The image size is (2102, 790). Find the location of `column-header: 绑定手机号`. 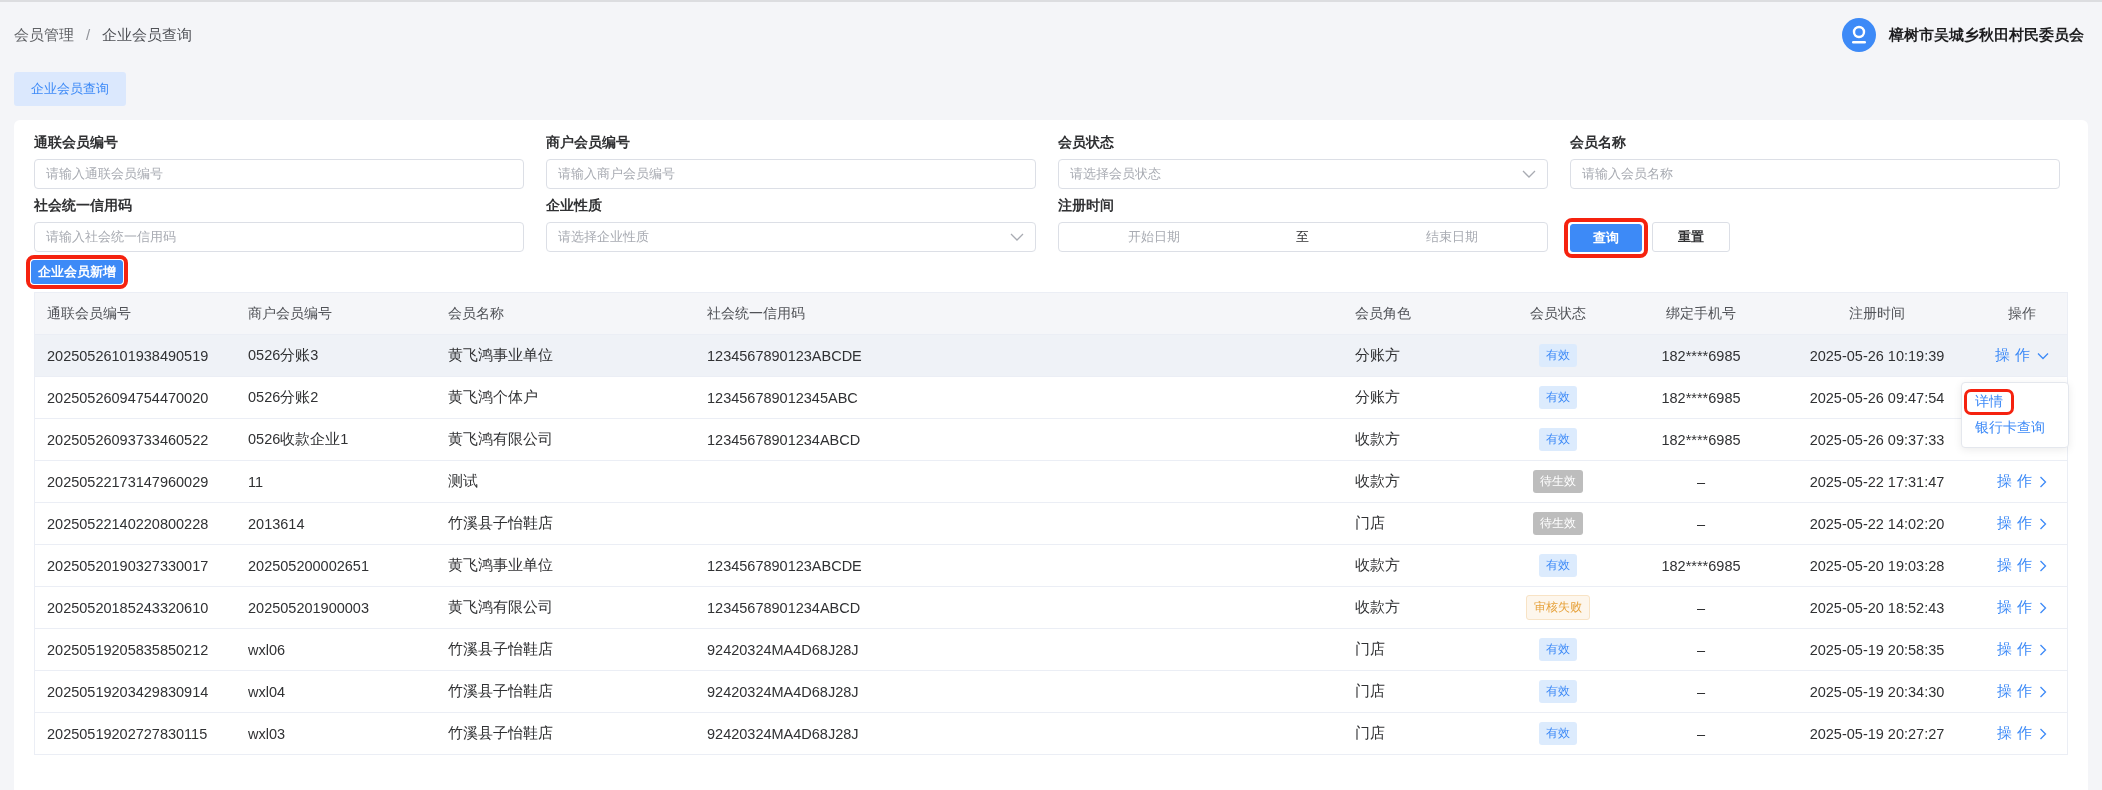

column-header: 绑定手机号 is located at coordinates (1701, 313).